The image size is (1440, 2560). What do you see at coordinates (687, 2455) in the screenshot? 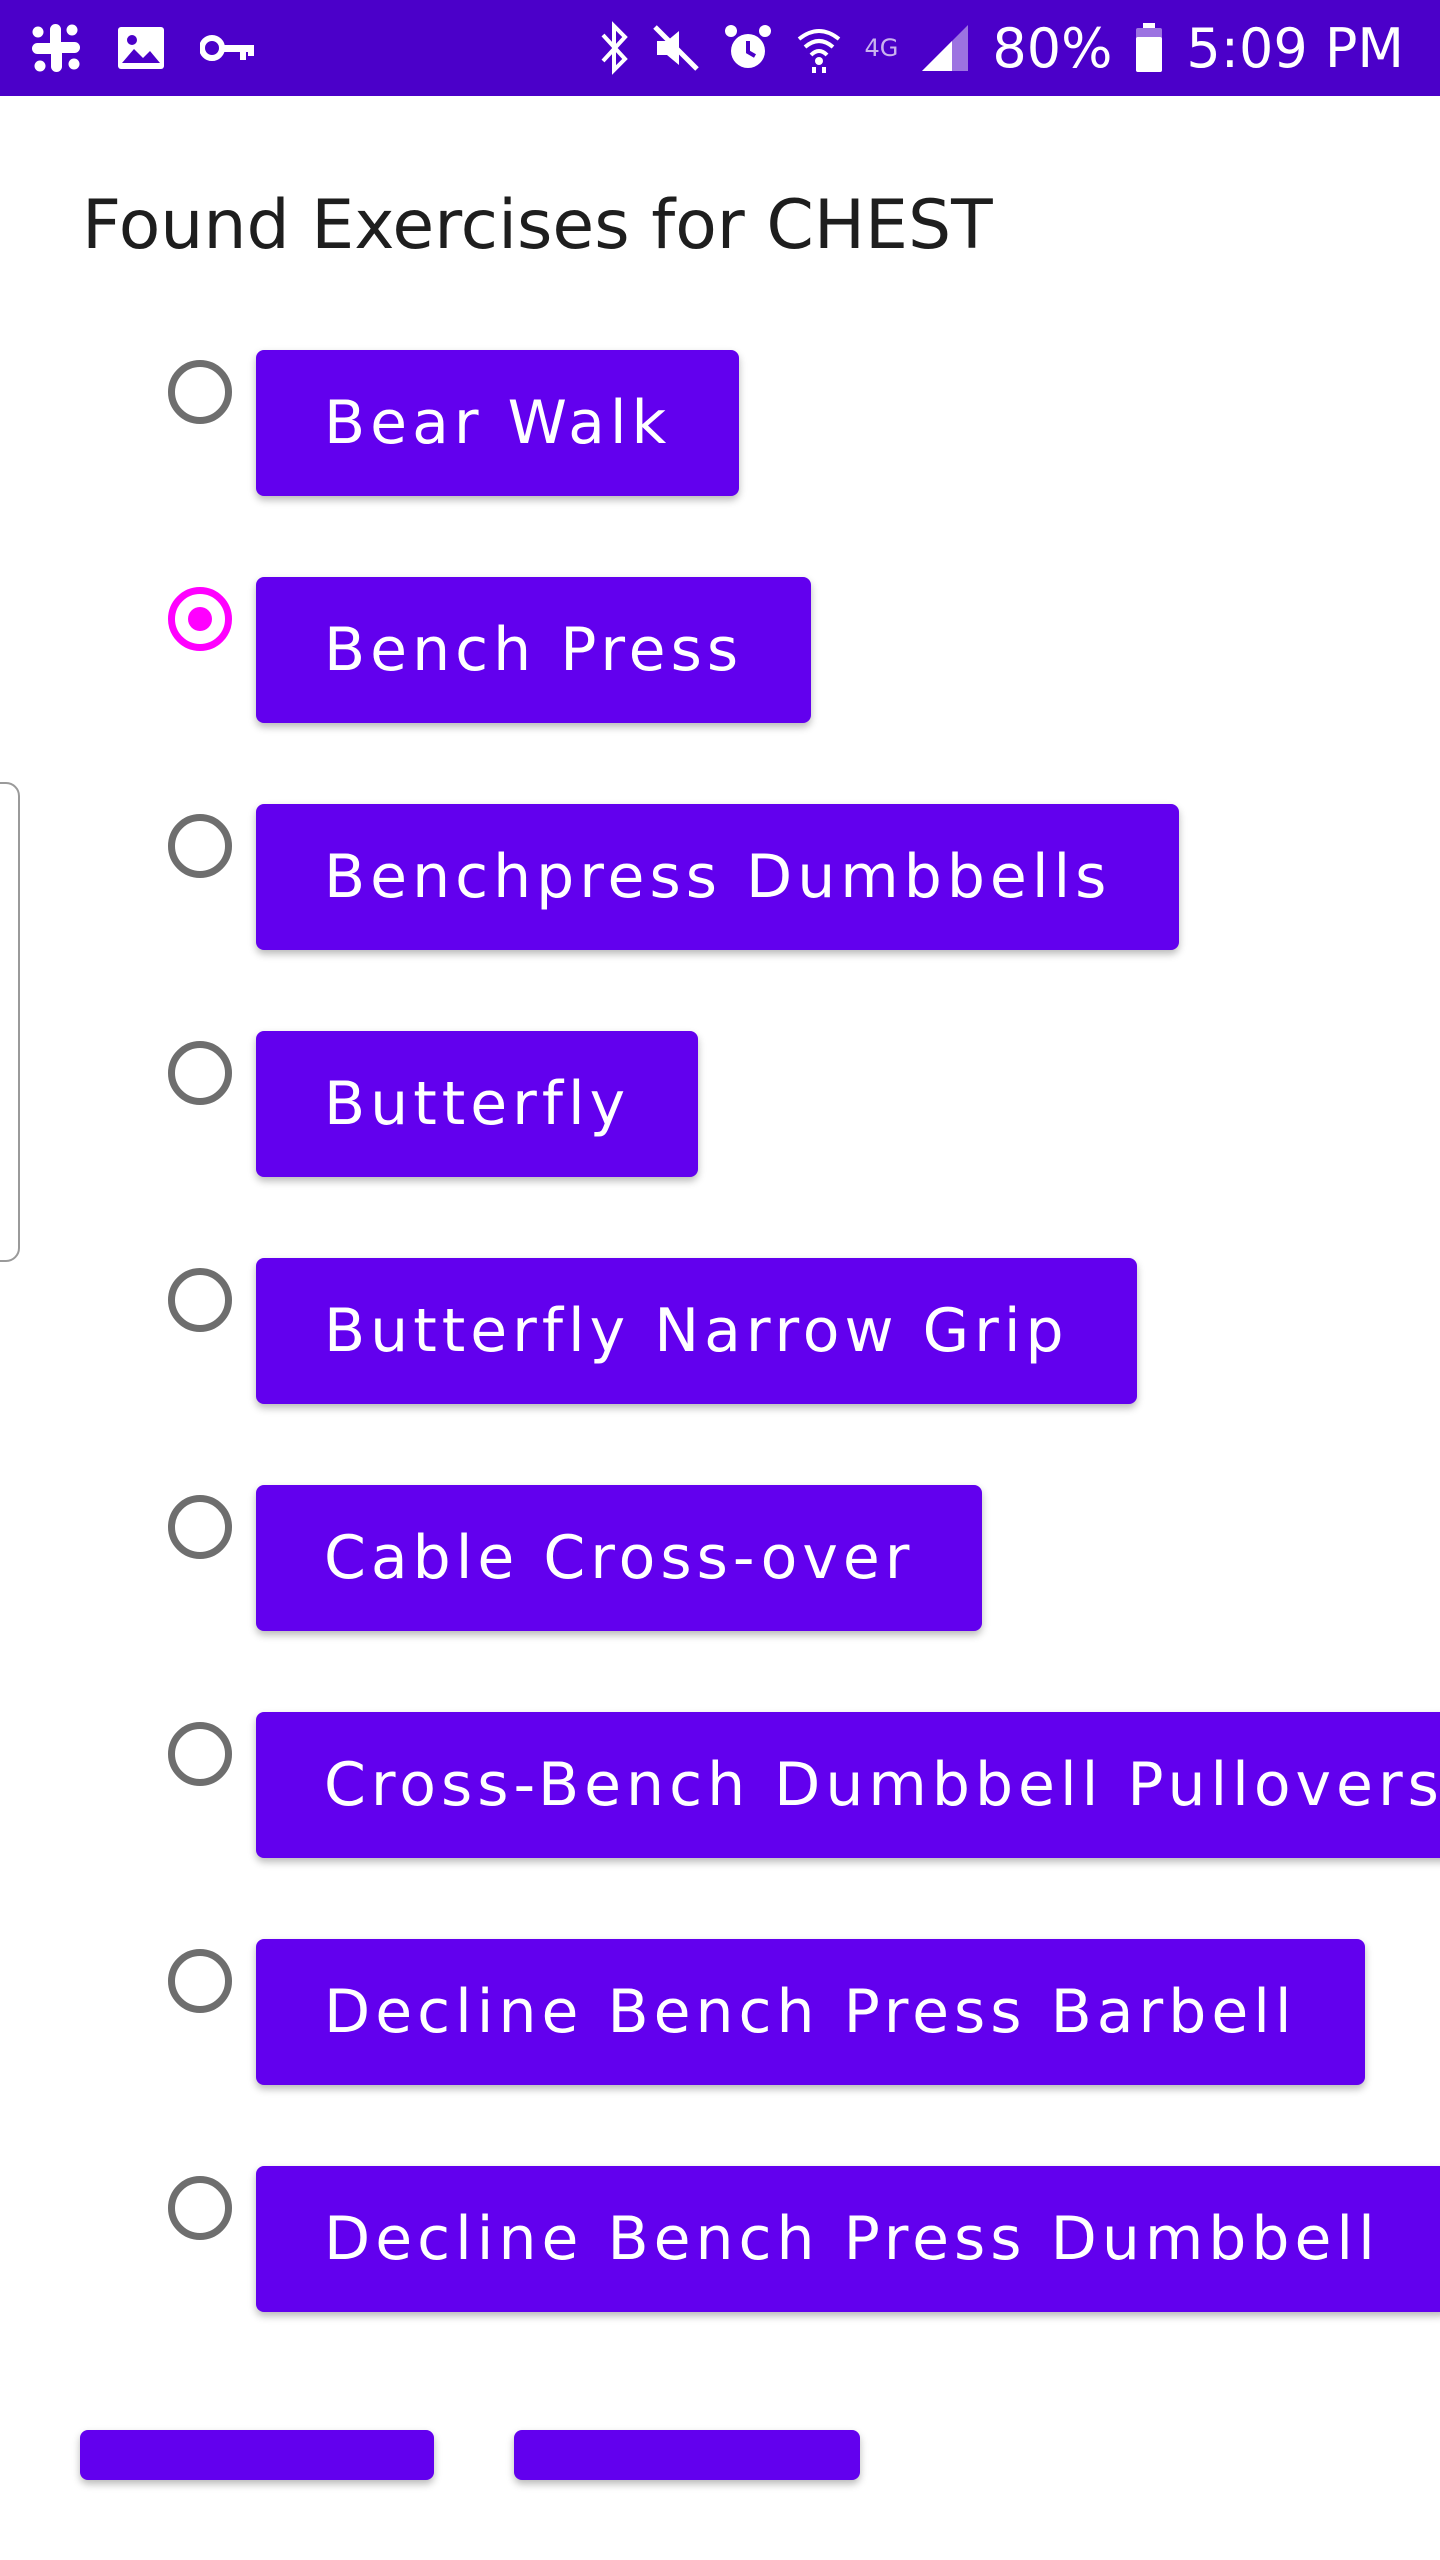
I see `bottom-action-button-right` at bounding box center [687, 2455].